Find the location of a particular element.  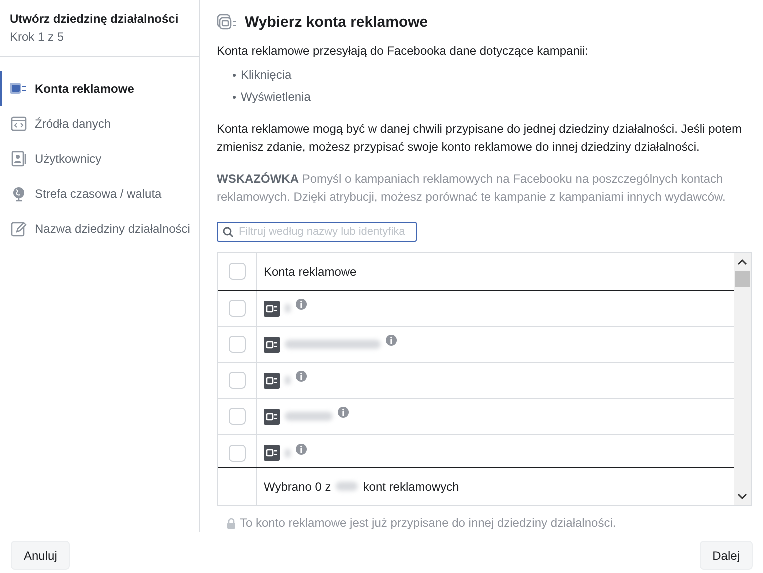

pencil-icon is located at coordinates (19, 228).